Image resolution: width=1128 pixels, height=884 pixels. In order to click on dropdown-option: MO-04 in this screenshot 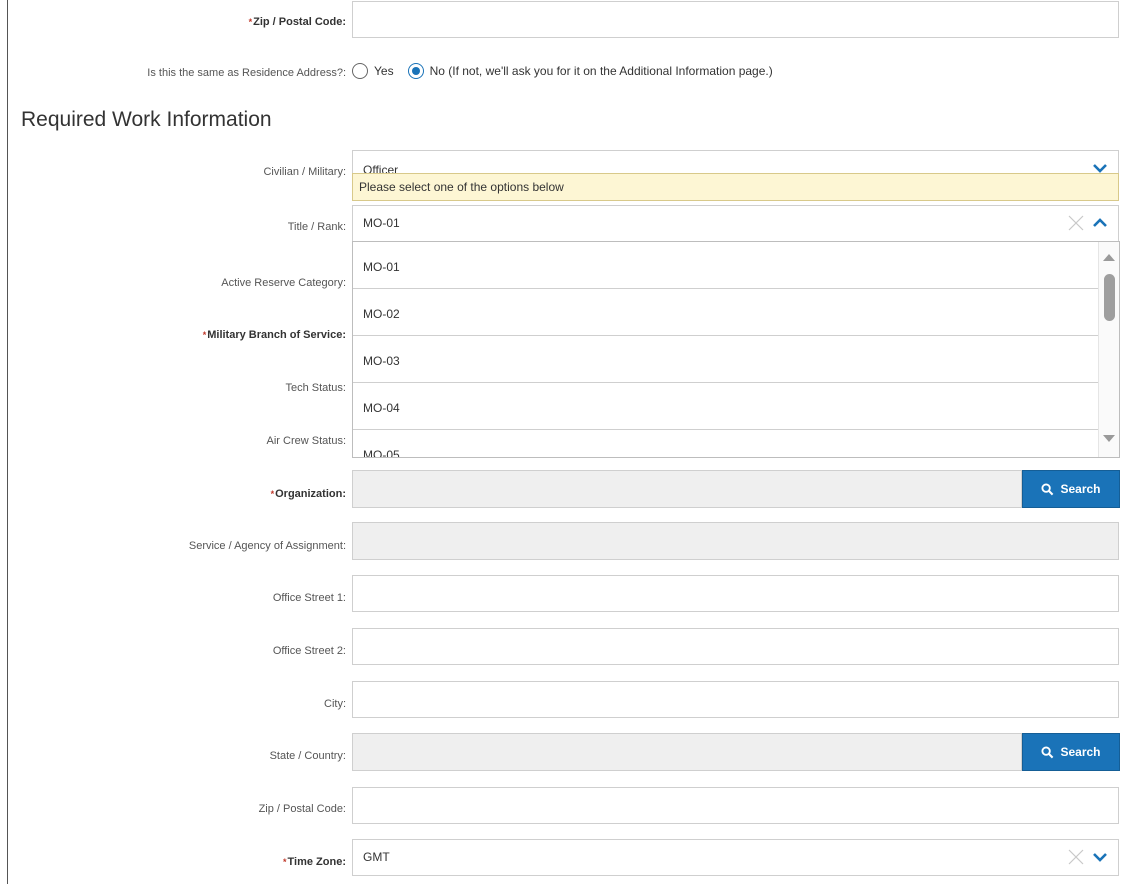, I will do `click(726, 406)`.